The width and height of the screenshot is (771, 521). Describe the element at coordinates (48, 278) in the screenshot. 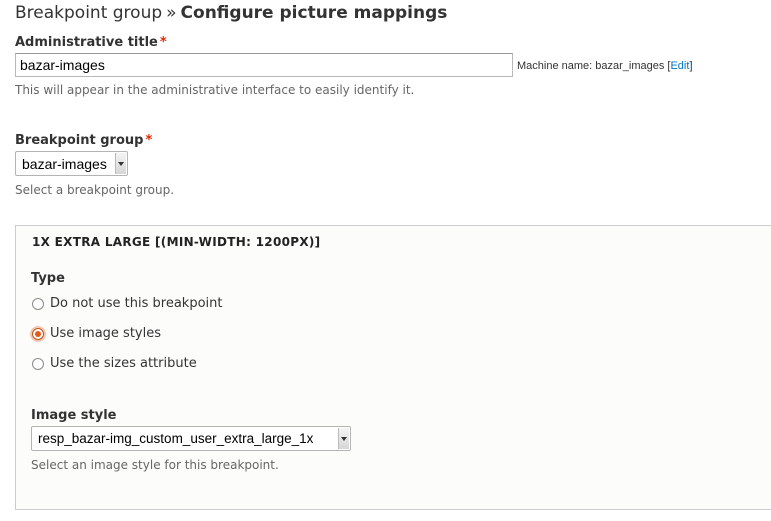

I see `type-label: Type` at that location.